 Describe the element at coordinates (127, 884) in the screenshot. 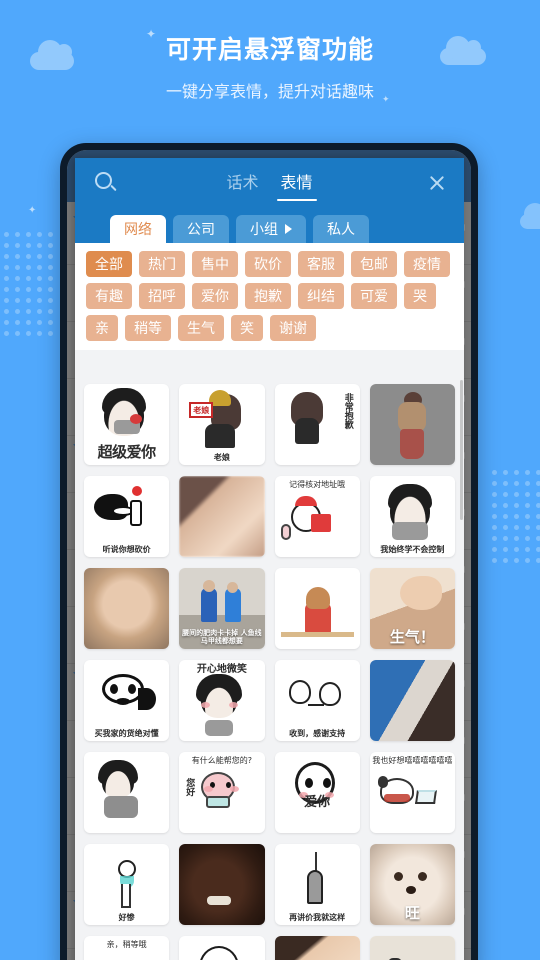

I see `sticker-item: 好惨` at that location.